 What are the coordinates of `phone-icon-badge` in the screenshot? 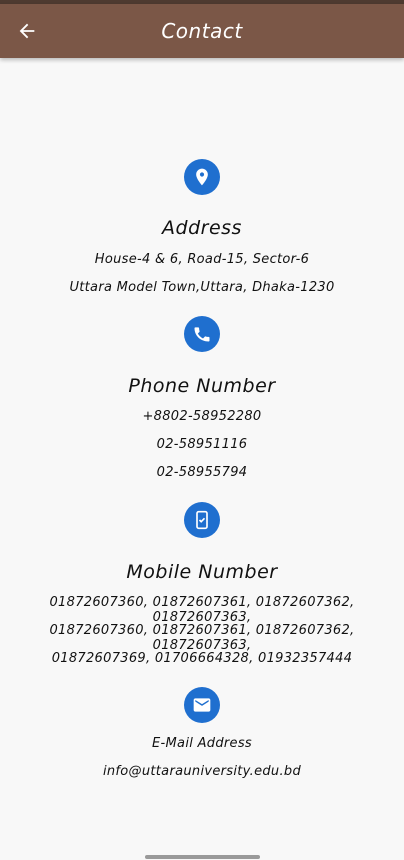 It's located at (202, 334).